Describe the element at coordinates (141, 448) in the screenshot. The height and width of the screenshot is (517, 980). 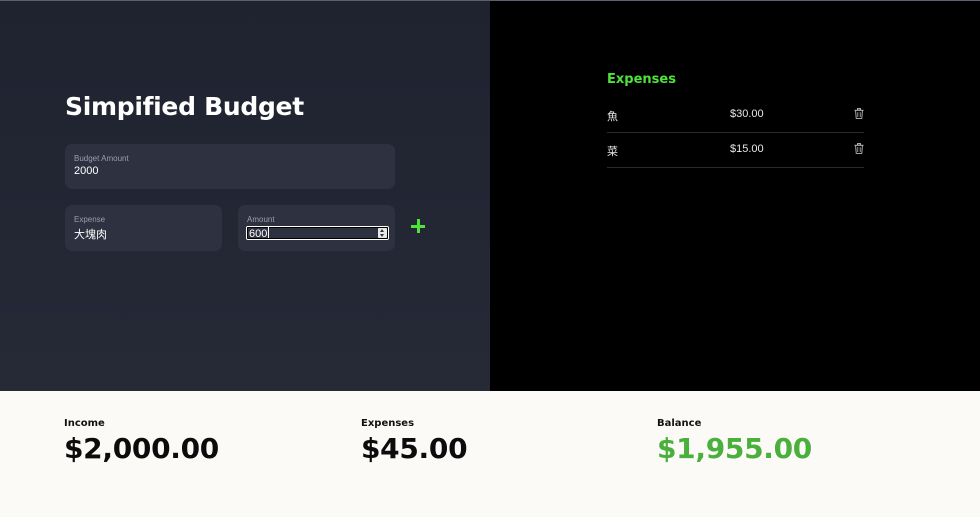
I see `income-value: $2,000.00` at that location.